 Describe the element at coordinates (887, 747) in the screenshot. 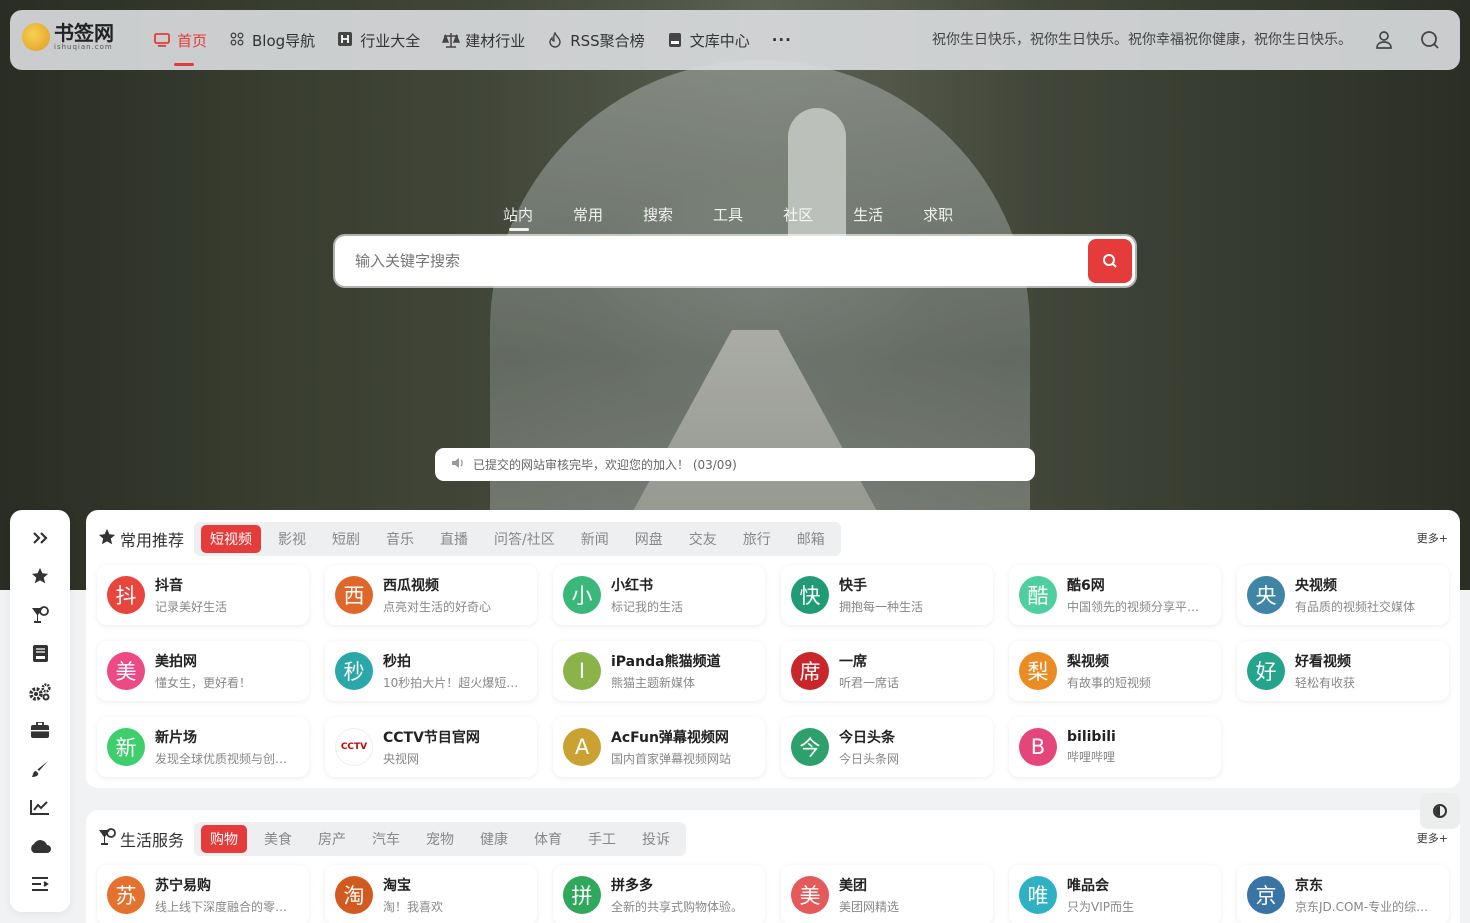

I see `site-card: 今今日头条 今日头条网` at that location.